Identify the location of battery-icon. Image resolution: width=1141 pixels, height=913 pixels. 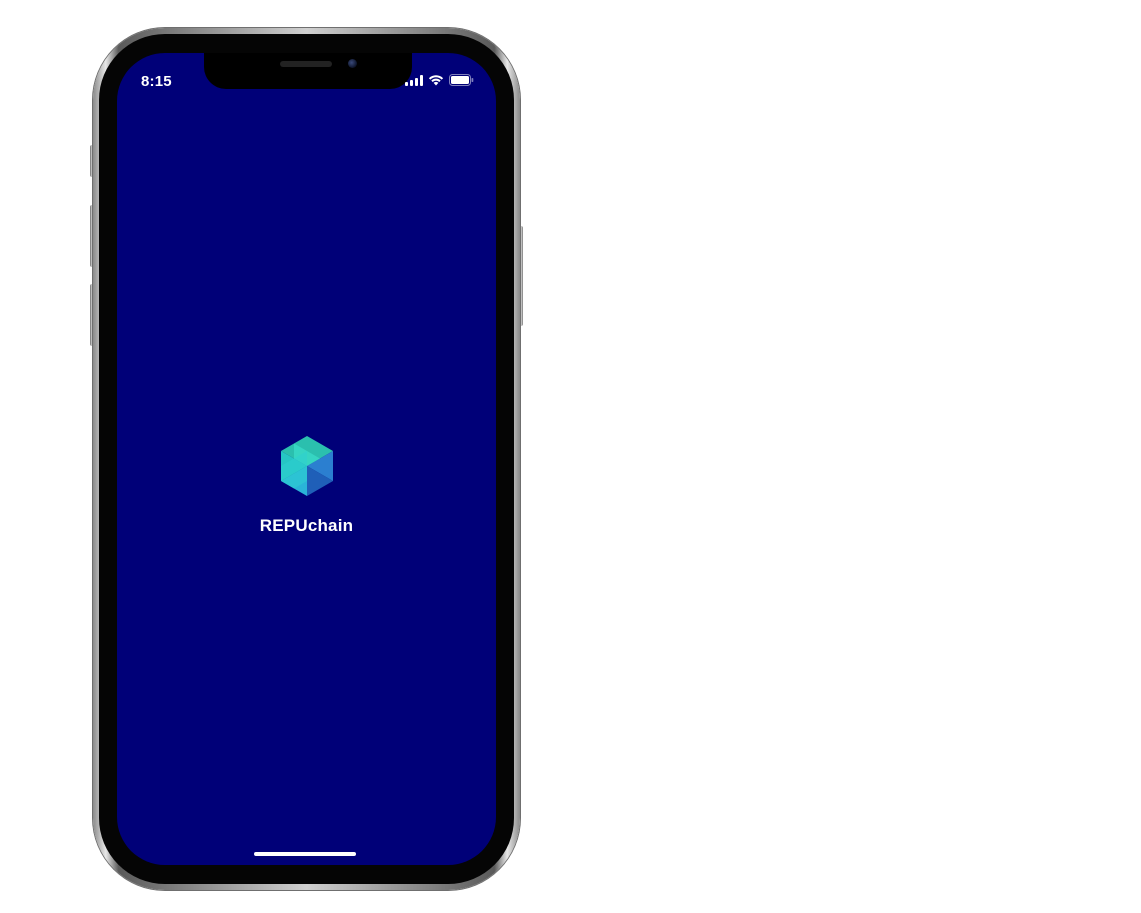
(461, 80).